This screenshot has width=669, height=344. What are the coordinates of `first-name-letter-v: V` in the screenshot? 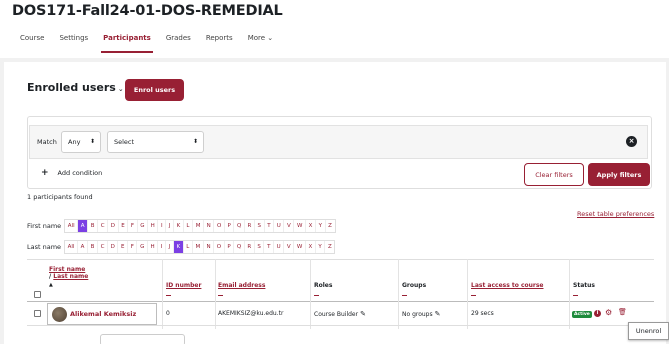 It's located at (289, 226).